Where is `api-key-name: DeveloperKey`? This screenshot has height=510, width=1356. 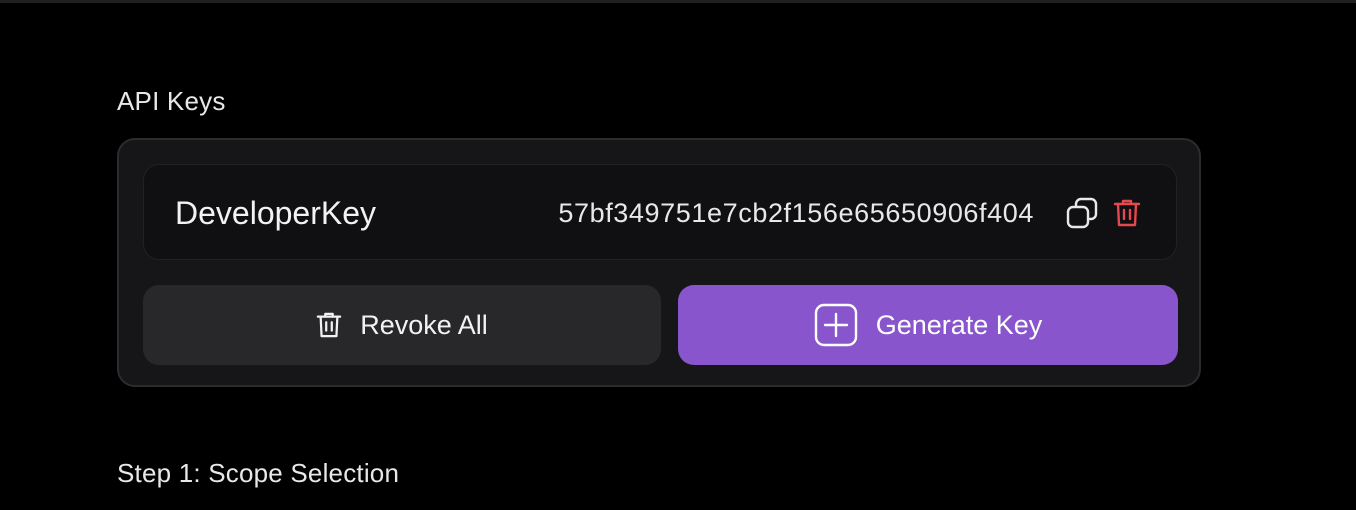
api-key-name: DeveloperKey is located at coordinates (275, 213).